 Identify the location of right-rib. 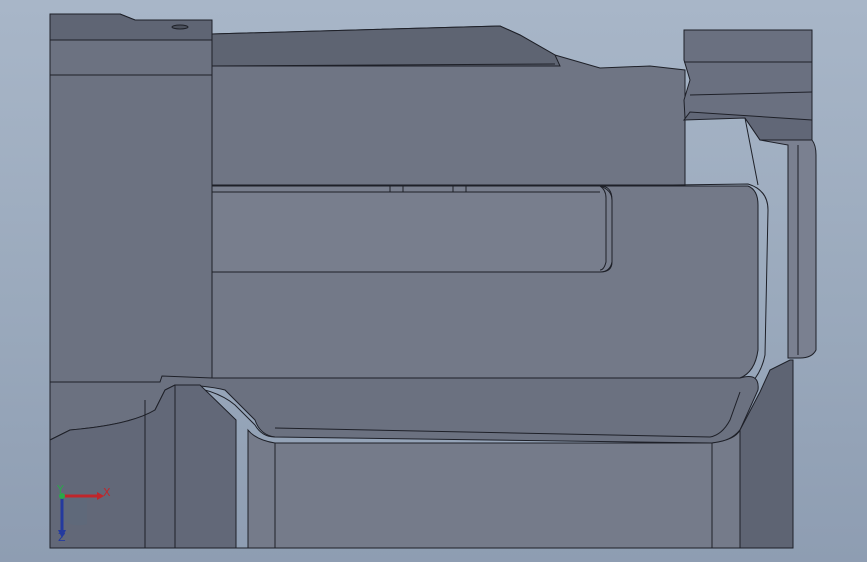
(788, 249).